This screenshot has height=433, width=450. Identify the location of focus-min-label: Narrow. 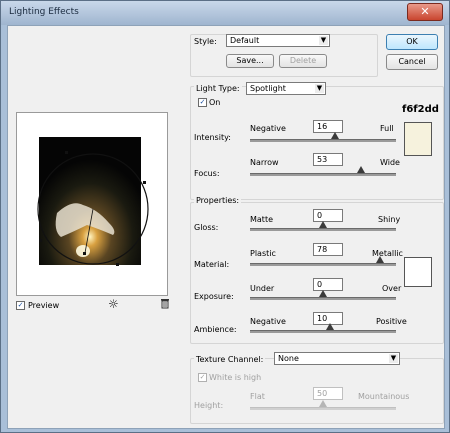
(264, 162).